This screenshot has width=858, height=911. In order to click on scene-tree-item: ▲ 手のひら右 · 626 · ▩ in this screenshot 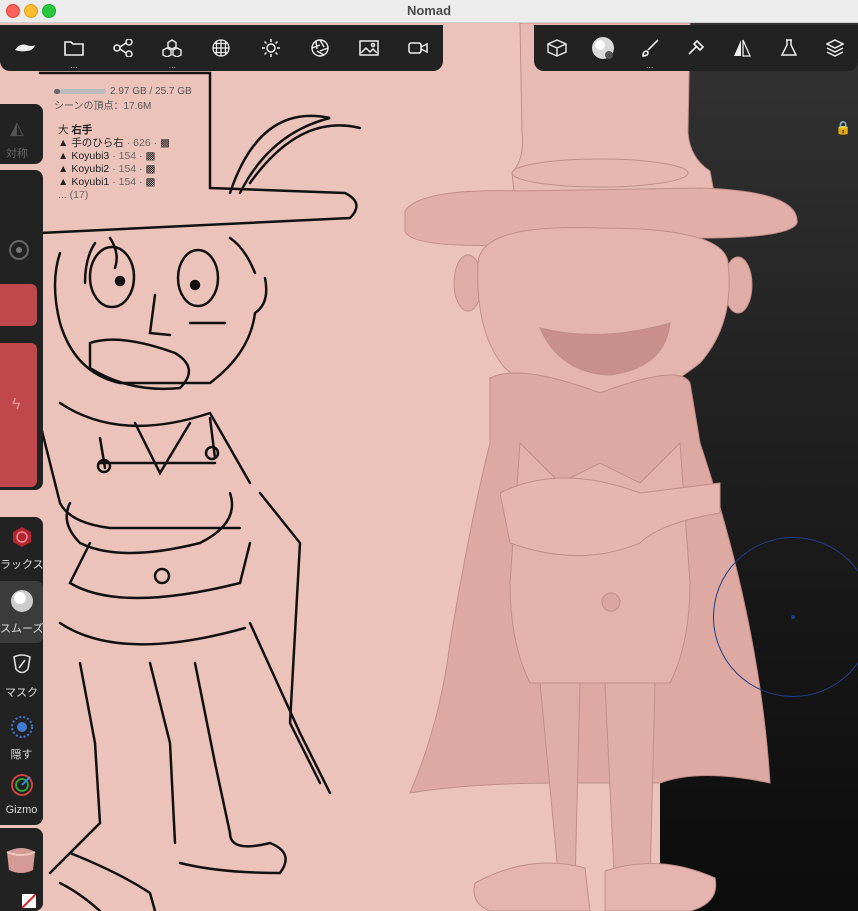, I will do `click(114, 143)`.